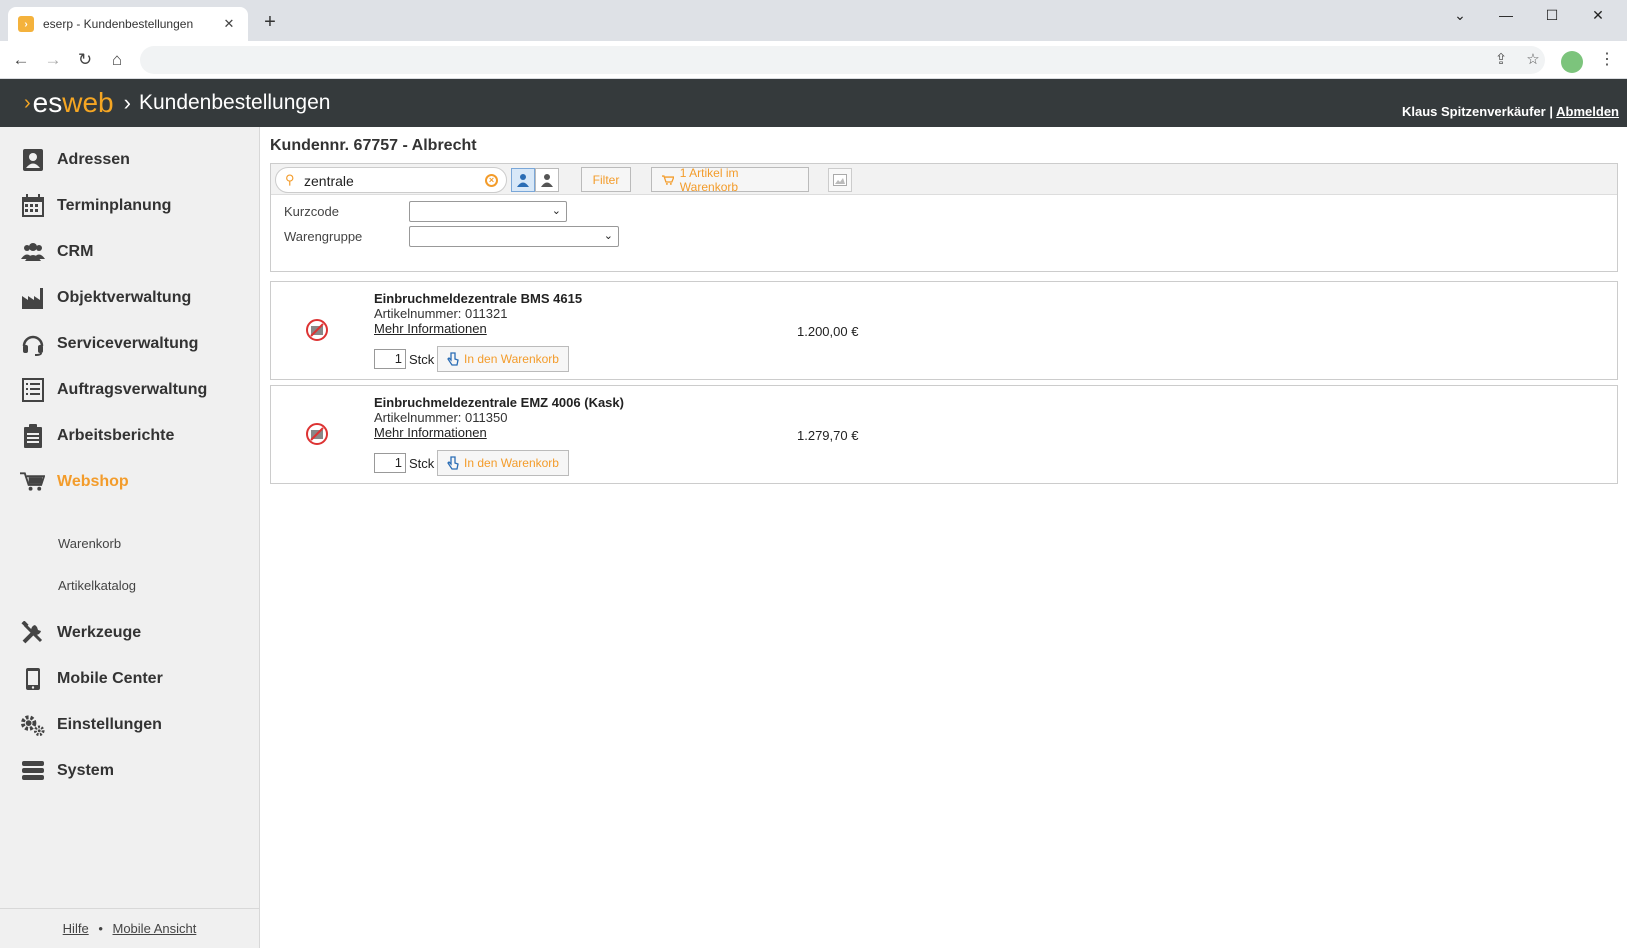 This screenshot has height=948, width=1627. Describe the element at coordinates (270, 22) in the screenshot. I see `new-tab-button: +` at that location.